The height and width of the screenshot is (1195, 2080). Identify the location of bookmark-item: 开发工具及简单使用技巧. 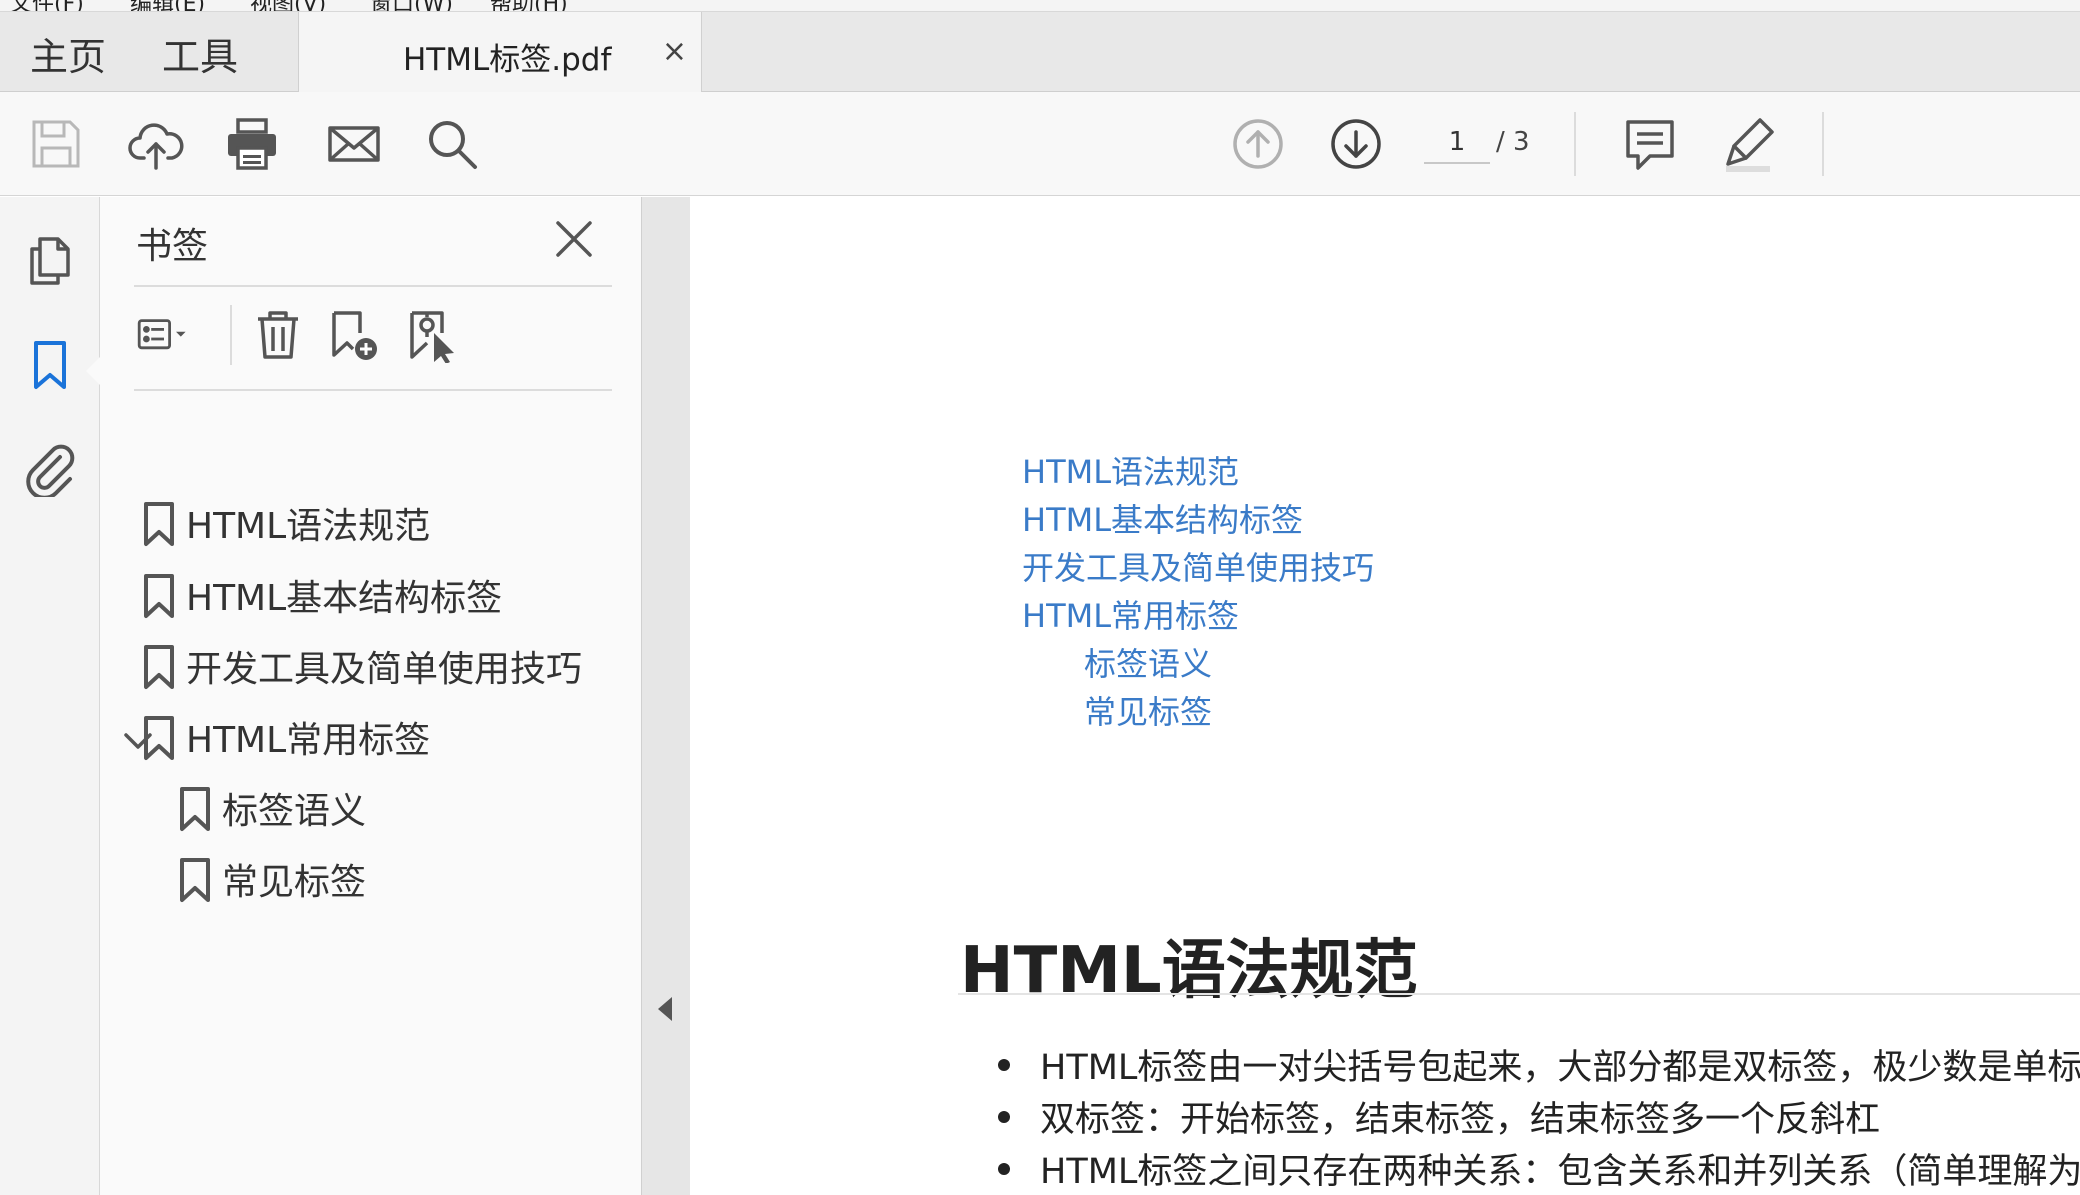
(390, 666).